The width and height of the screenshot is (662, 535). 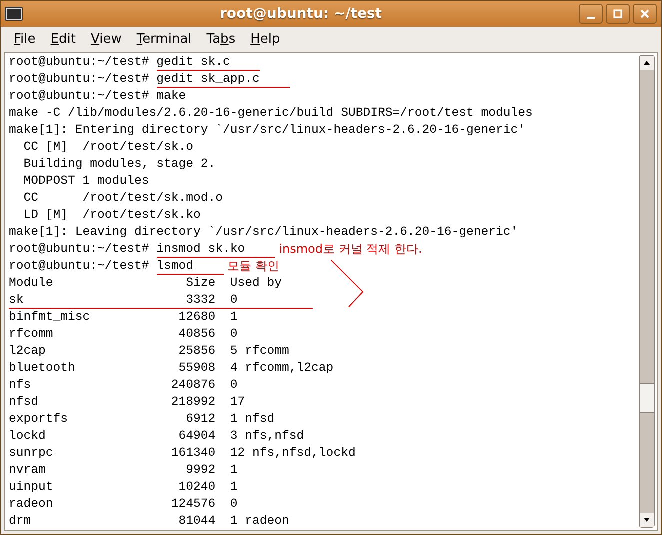 What do you see at coordinates (301, 14) in the screenshot?
I see `window-title: root@ubuntu: ~/test` at bounding box center [301, 14].